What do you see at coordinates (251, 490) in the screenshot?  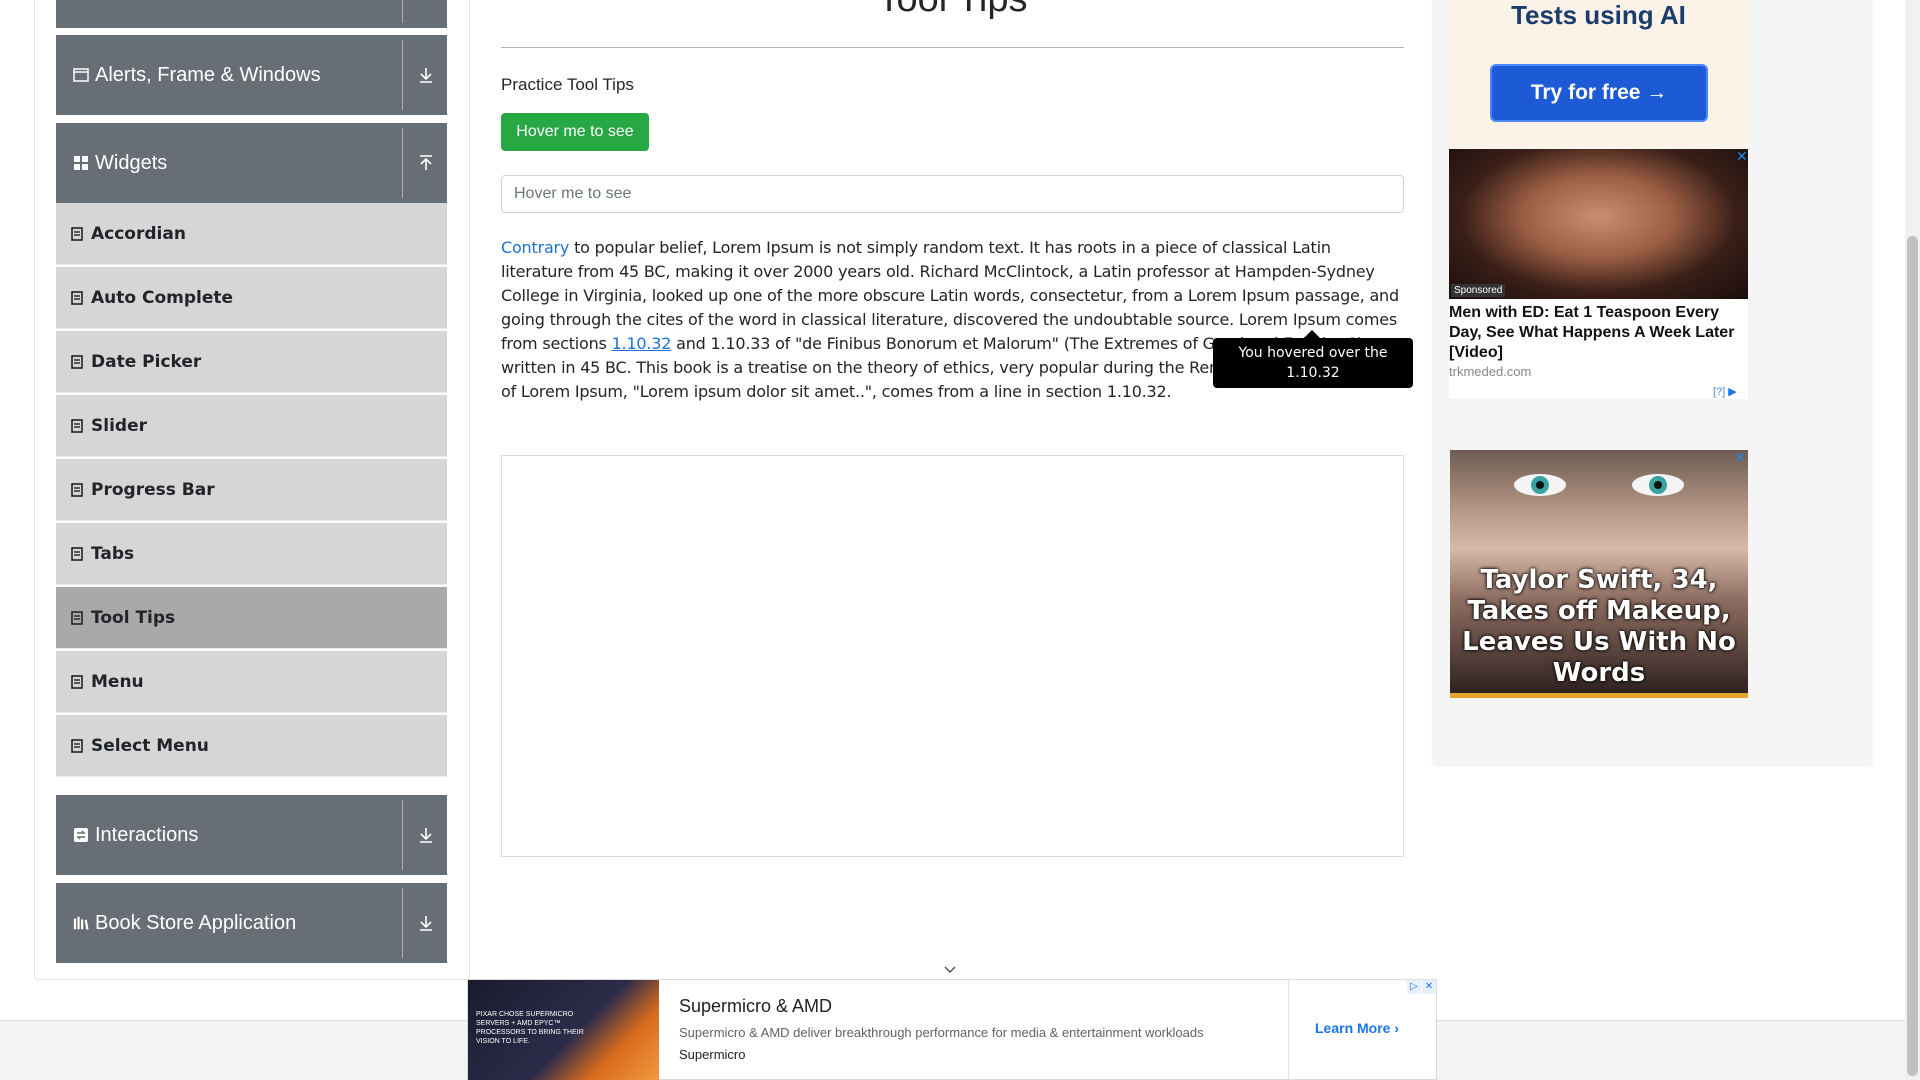 I see `sidebar-item-progress-bar: Progress Bar` at bounding box center [251, 490].